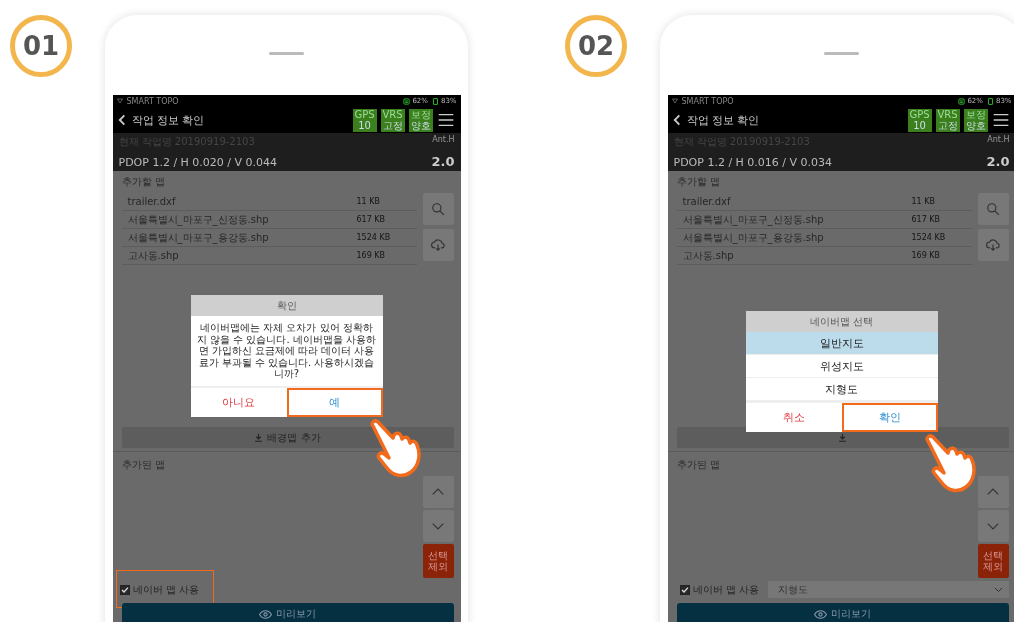 This screenshot has width=1014, height=622. Describe the element at coordinates (719, 589) in the screenshot. I see `naver-map-checkbox: 네이버 맵 사용` at that location.